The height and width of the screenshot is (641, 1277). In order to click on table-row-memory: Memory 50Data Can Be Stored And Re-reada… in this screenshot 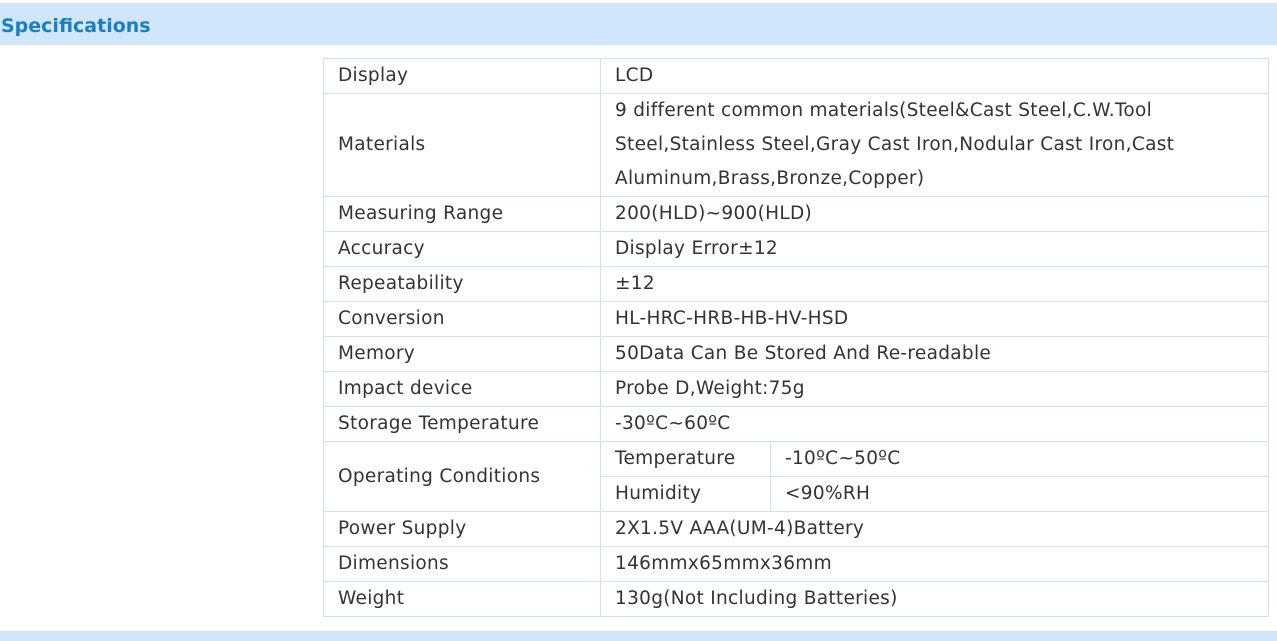, I will do `click(796, 354)`.